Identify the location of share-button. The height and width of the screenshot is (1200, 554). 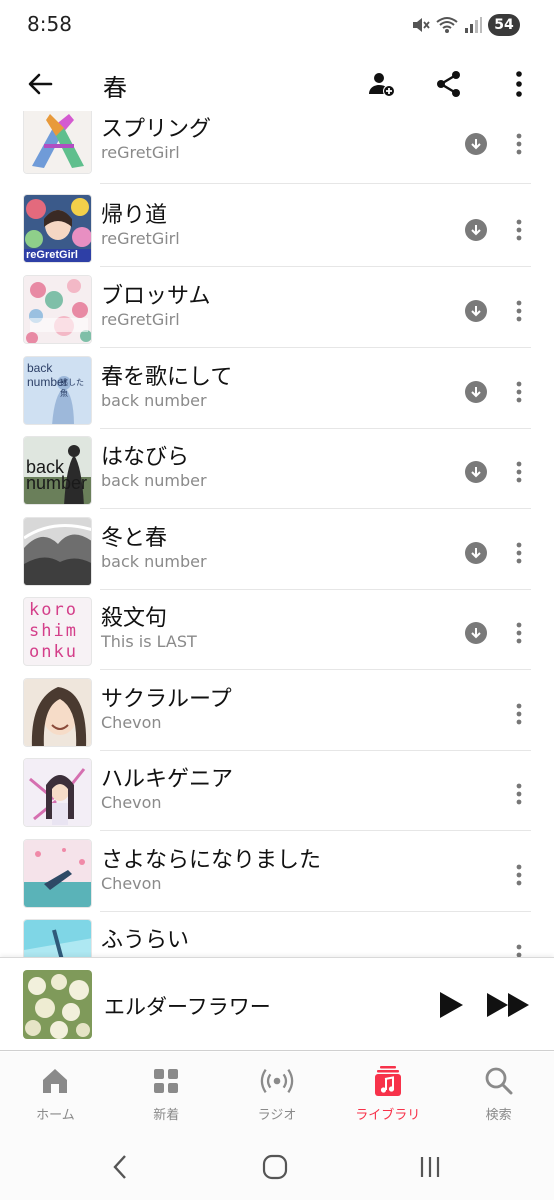
(449, 84).